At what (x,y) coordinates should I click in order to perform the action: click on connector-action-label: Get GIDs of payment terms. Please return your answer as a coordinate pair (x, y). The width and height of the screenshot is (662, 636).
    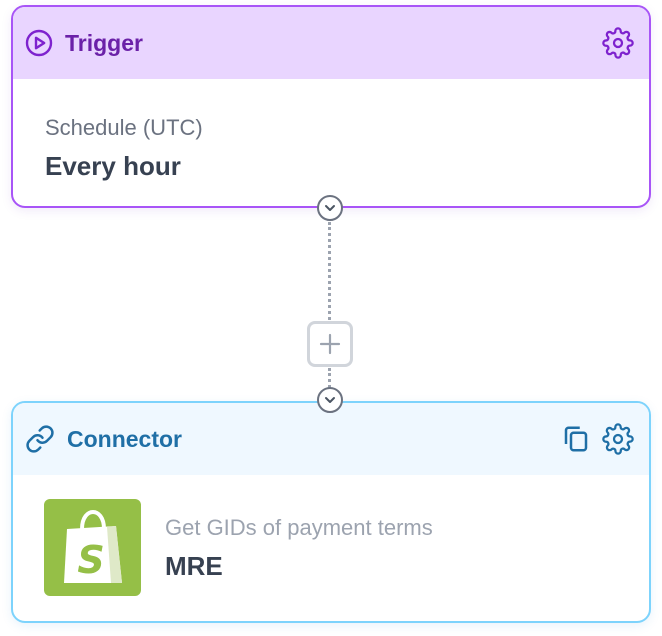
    Looking at the image, I should click on (299, 527).